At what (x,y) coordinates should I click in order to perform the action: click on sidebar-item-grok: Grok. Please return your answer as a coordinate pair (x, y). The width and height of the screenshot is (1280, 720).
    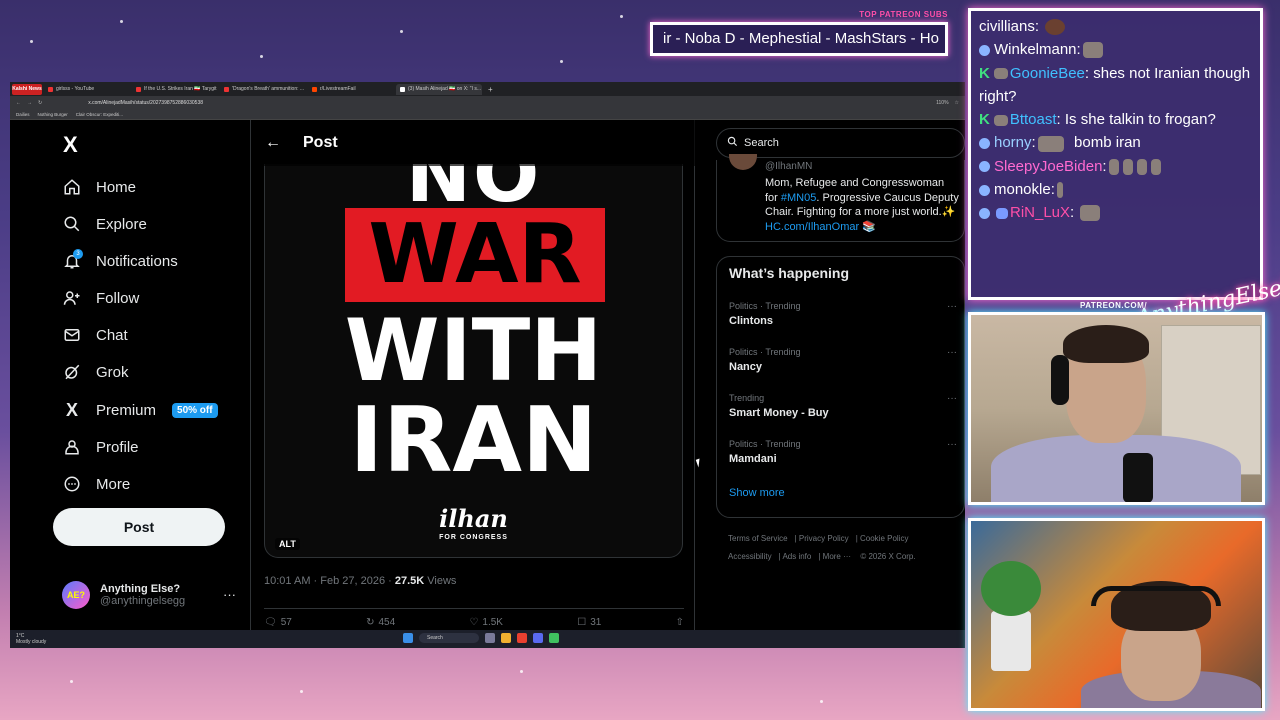
    Looking at the image, I should click on (95, 372).